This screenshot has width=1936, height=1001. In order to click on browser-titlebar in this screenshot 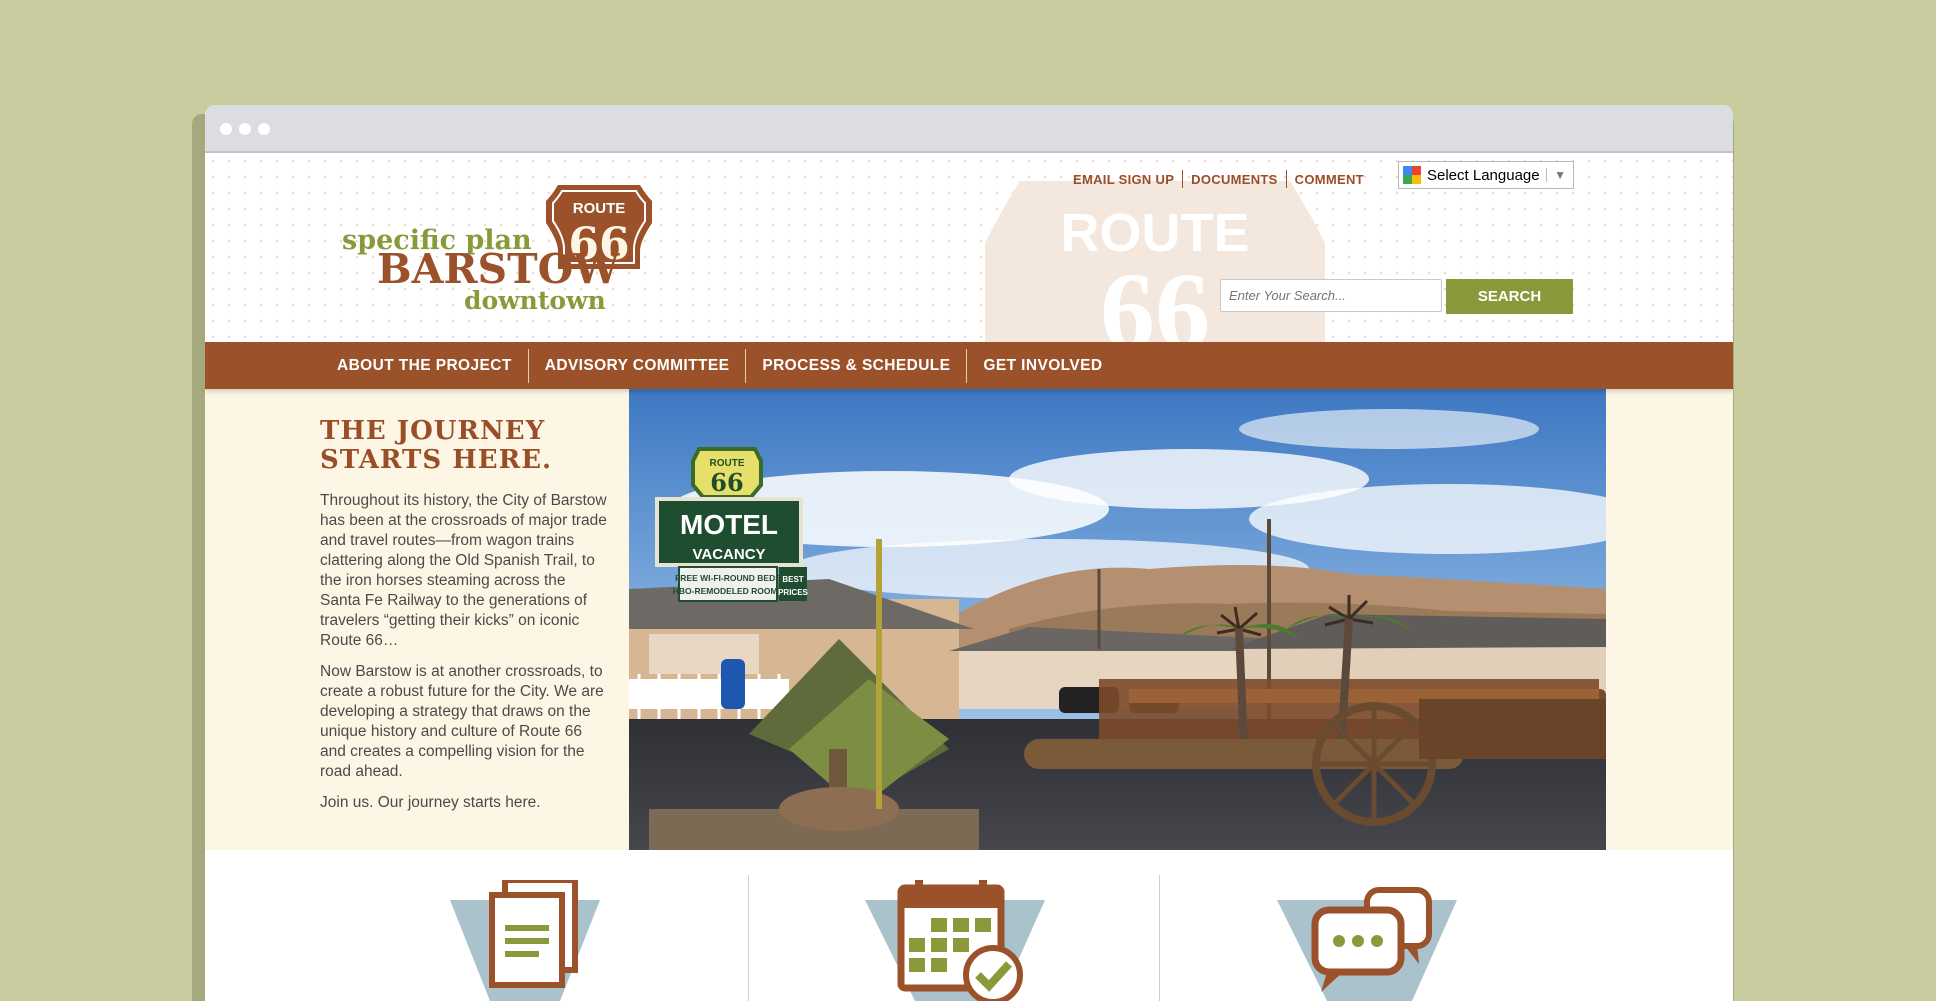, I will do `click(969, 129)`.